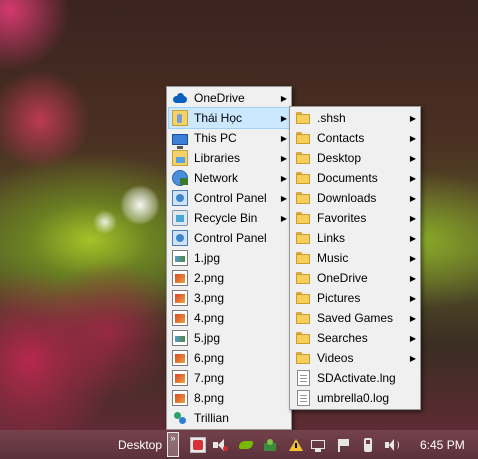 The width and height of the screenshot is (478, 459). I want to click on main-menu-item: 3.png, so click(229, 298).